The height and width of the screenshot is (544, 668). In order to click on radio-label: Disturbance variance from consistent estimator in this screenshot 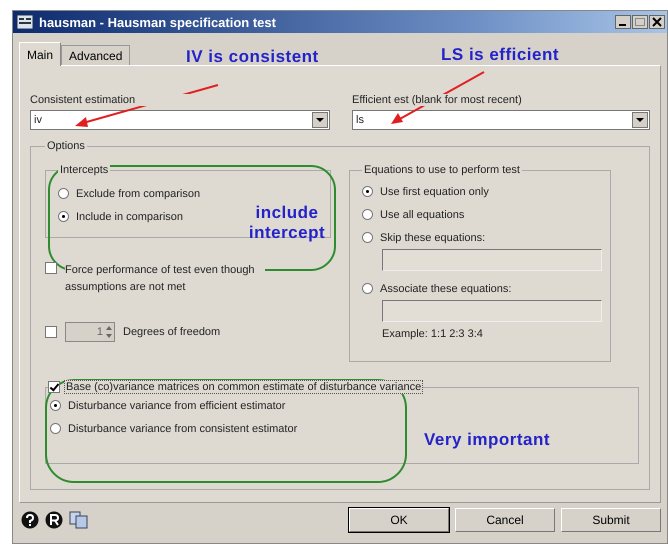, I will do `click(183, 428)`.